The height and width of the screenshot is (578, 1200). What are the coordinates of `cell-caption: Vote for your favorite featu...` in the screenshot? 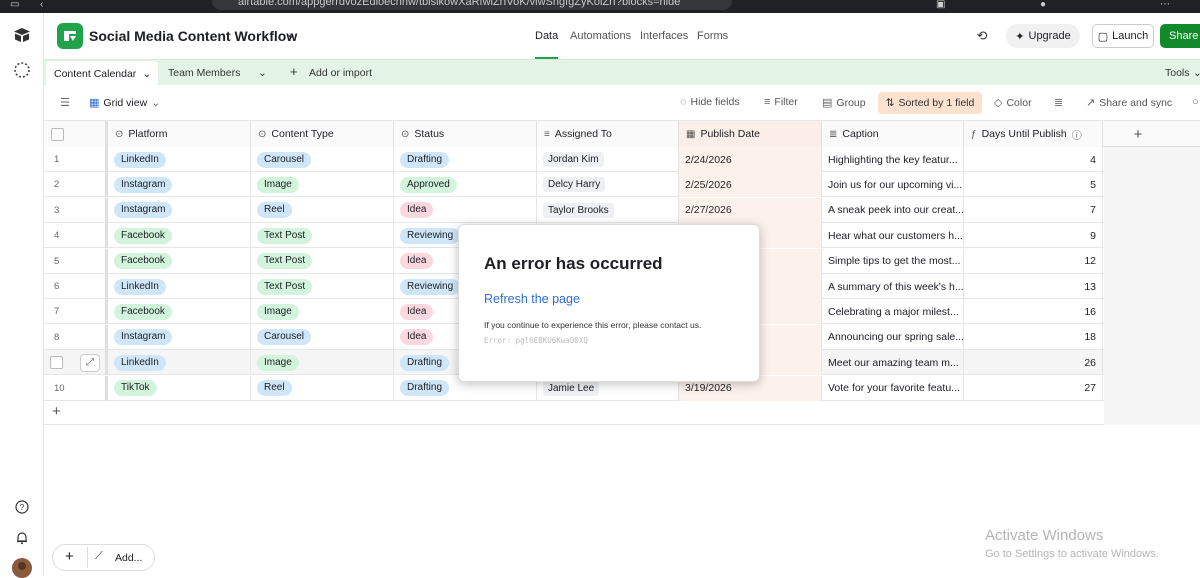 It's located at (893, 388).